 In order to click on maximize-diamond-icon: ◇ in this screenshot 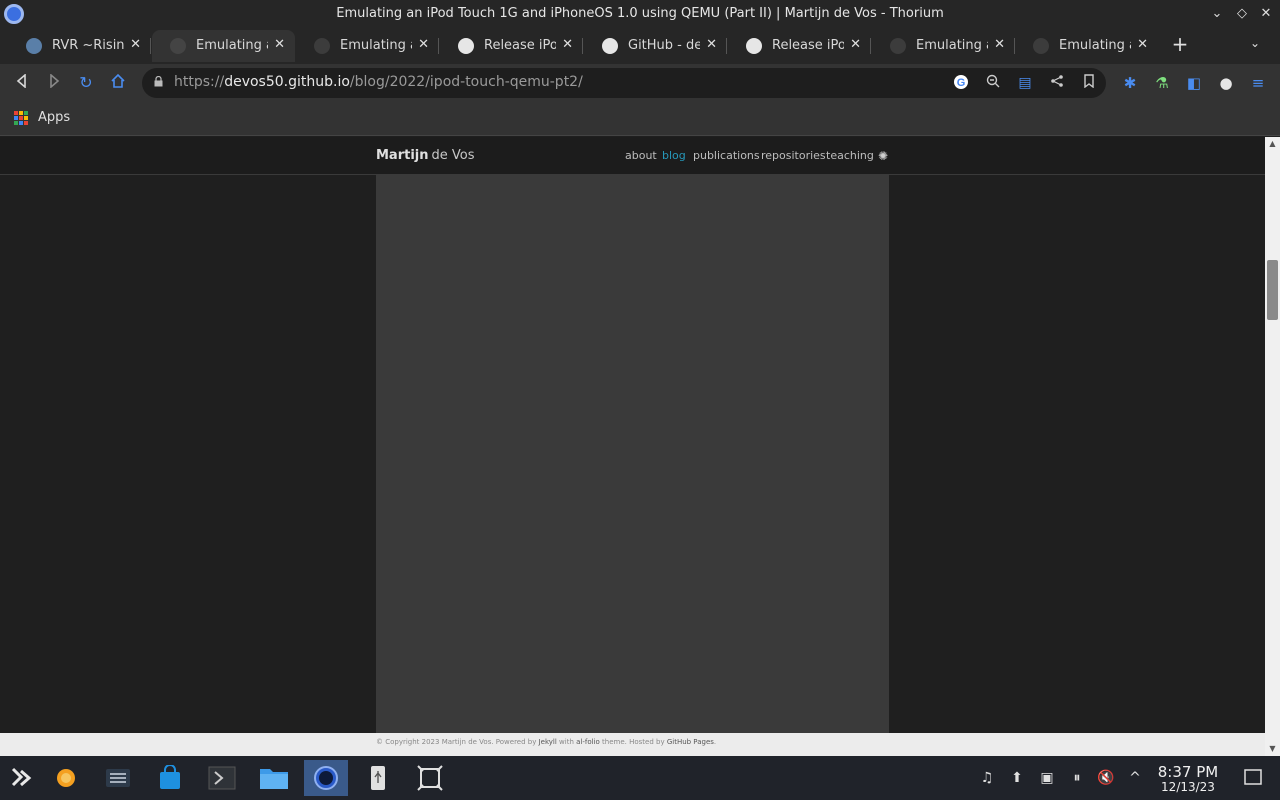, I will do `click(1242, 14)`.